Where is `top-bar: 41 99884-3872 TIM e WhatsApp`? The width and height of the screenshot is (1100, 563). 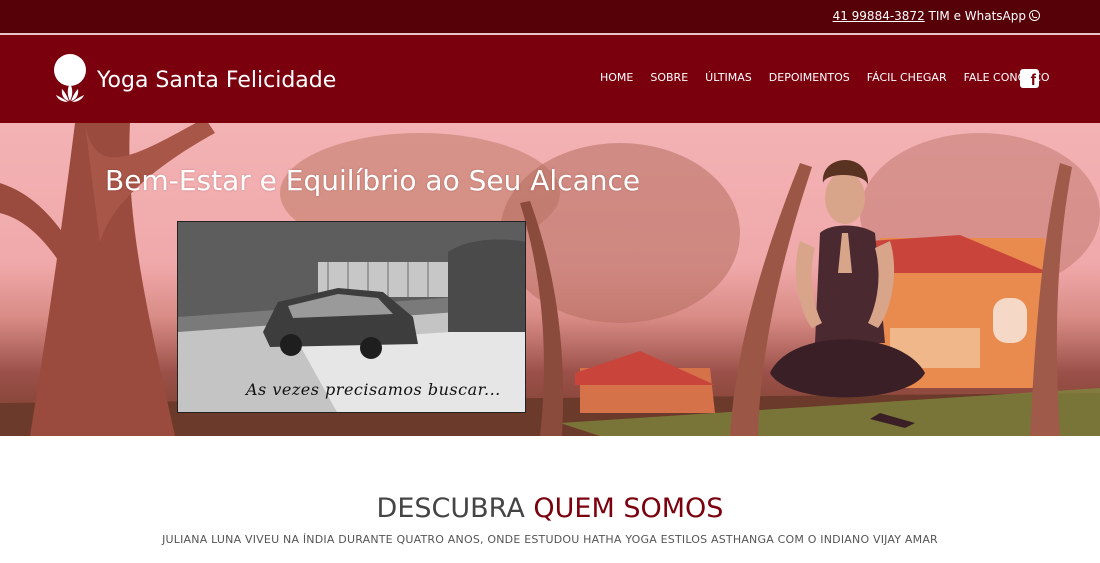
top-bar: 41 99884-3872 TIM e WhatsApp is located at coordinates (550, 16).